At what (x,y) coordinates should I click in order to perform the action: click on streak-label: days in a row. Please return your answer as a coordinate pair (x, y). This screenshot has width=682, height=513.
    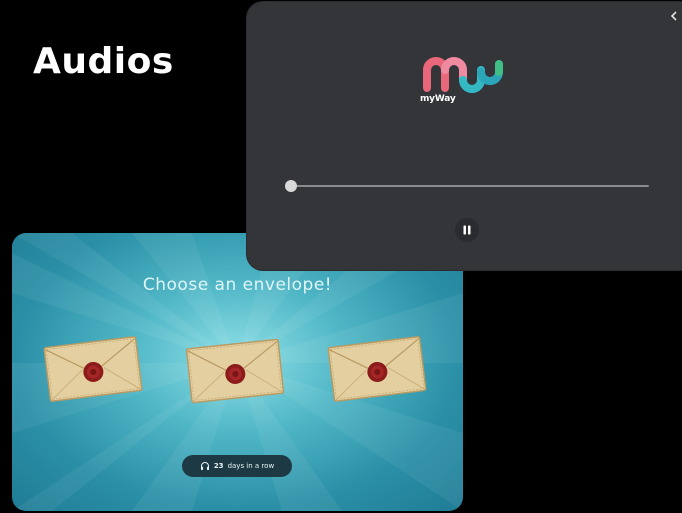
    Looking at the image, I should click on (251, 466).